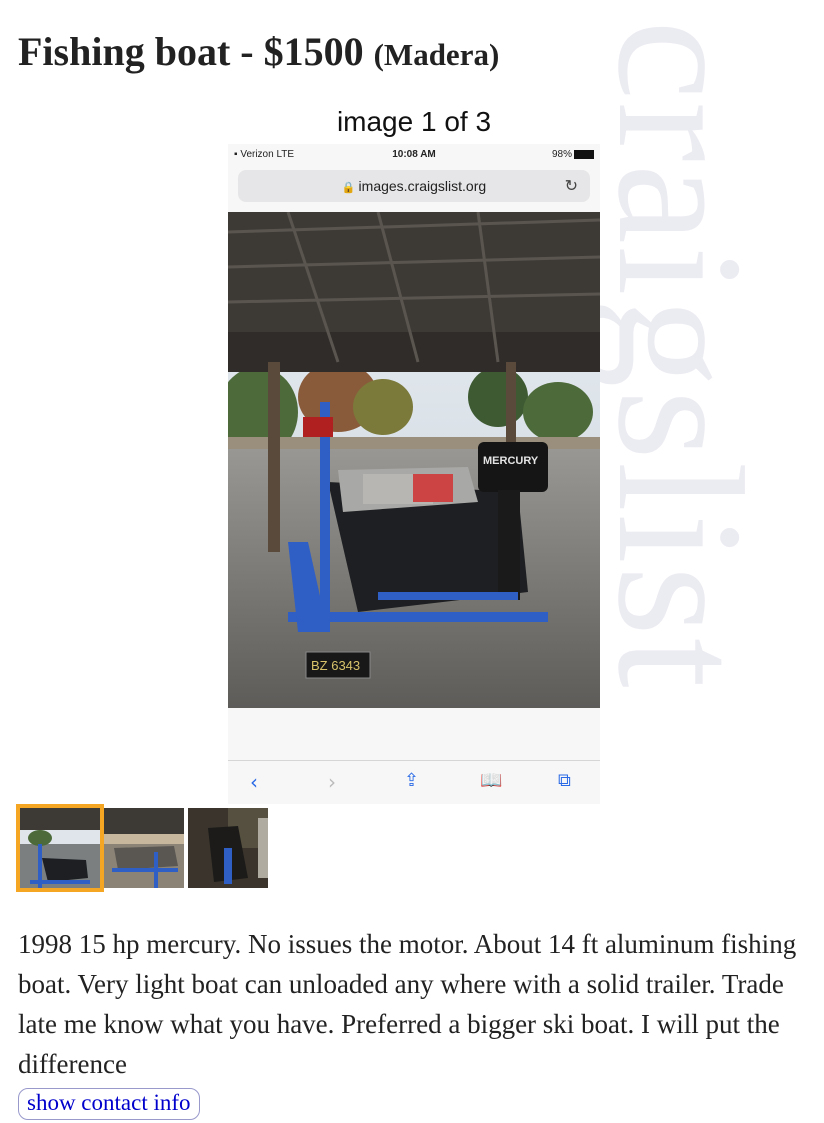 This screenshot has width=824, height=1123. Describe the element at coordinates (109, 1104) in the screenshot. I see `show-contact-info-button: show contact info` at that location.